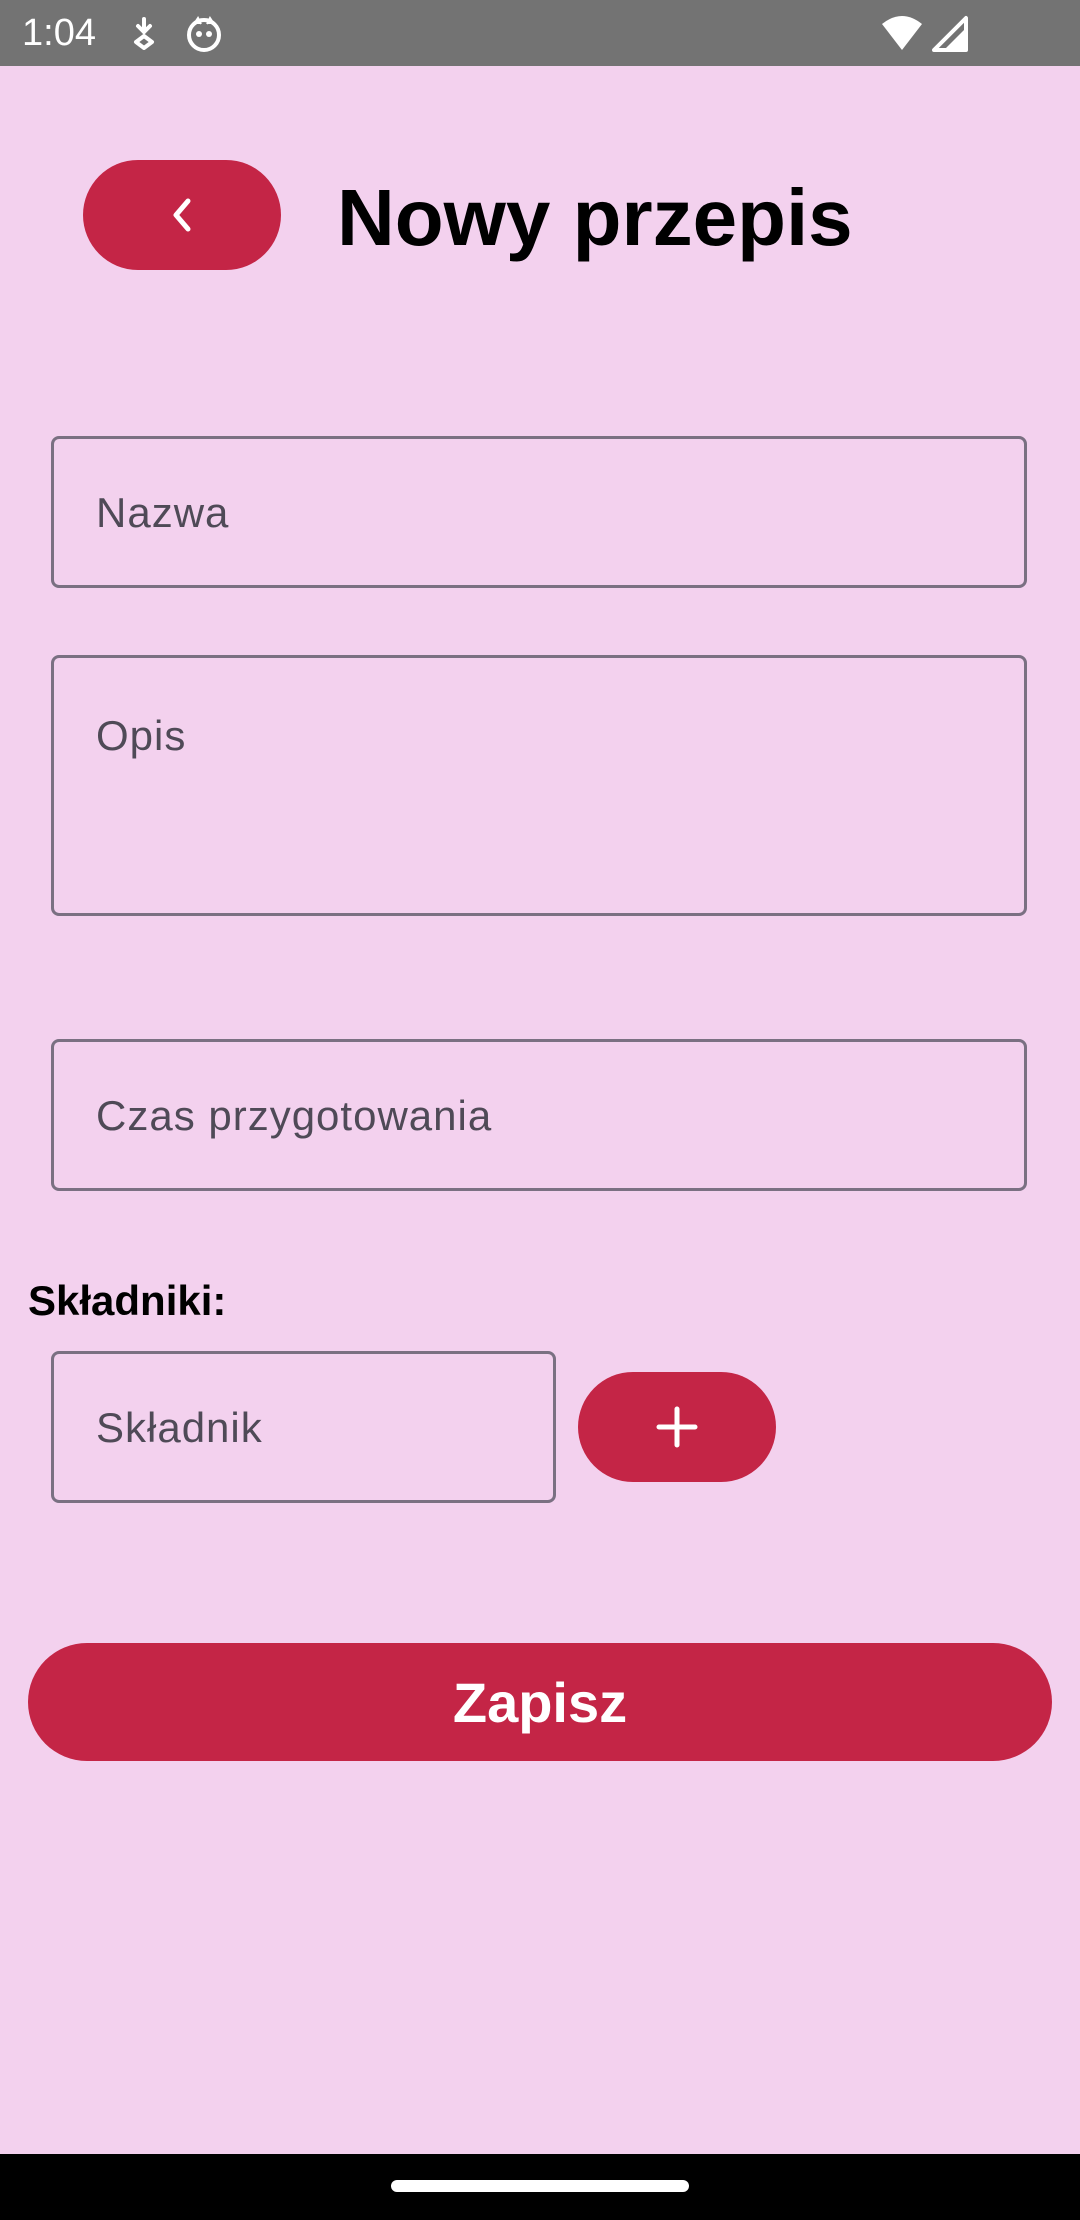 The image size is (1080, 2220). I want to click on prep-time-field: Czas przygotowania, so click(539, 1115).